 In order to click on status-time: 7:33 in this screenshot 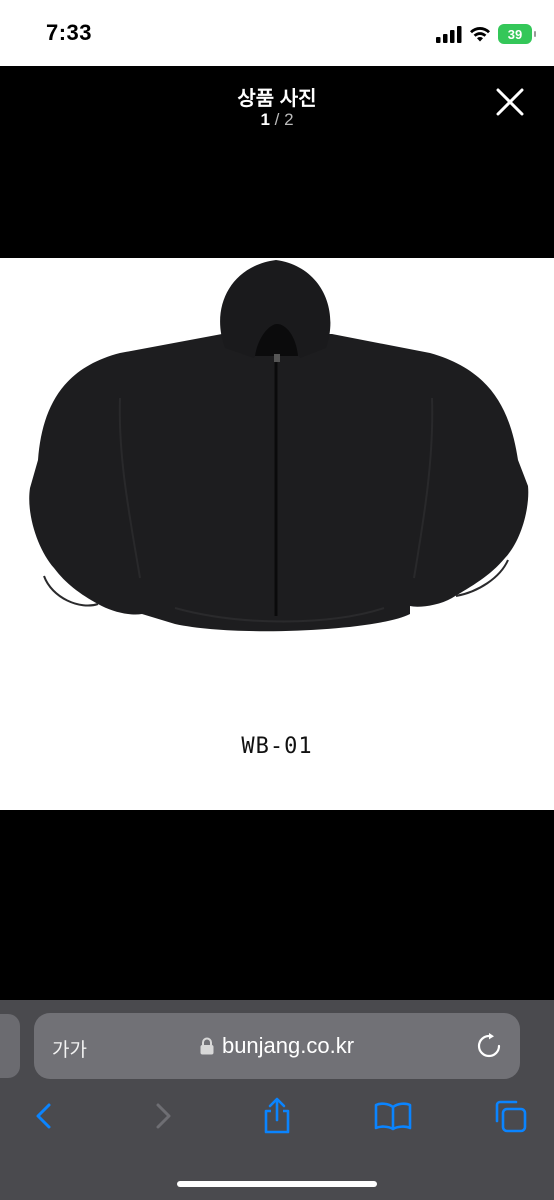, I will do `click(69, 32)`.